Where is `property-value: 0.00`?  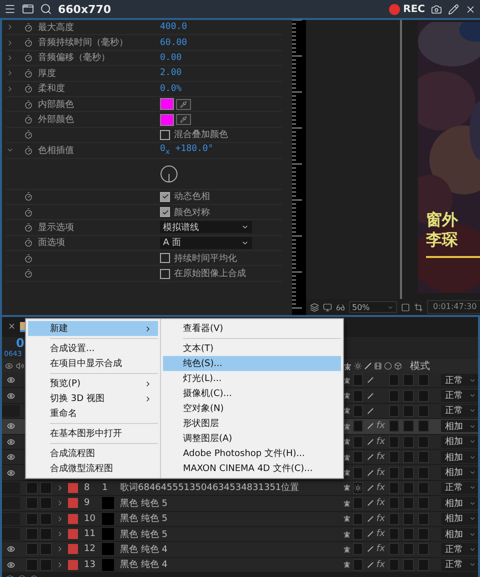
property-value: 0.00 is located at coordinates (221, 57).